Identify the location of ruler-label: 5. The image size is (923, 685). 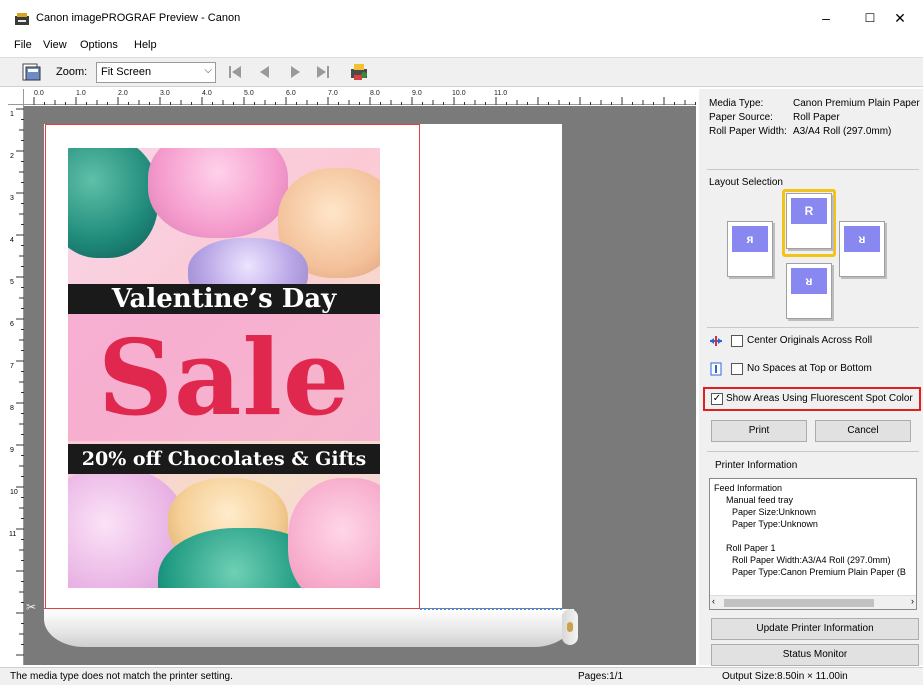
(12, 282).